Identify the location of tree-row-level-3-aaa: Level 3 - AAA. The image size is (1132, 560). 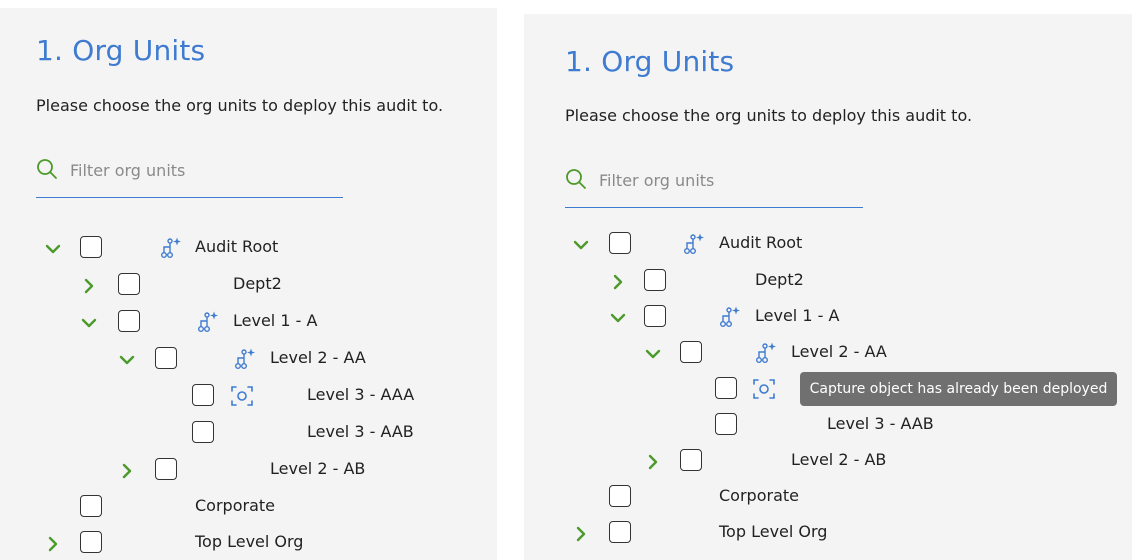
(248, 397).